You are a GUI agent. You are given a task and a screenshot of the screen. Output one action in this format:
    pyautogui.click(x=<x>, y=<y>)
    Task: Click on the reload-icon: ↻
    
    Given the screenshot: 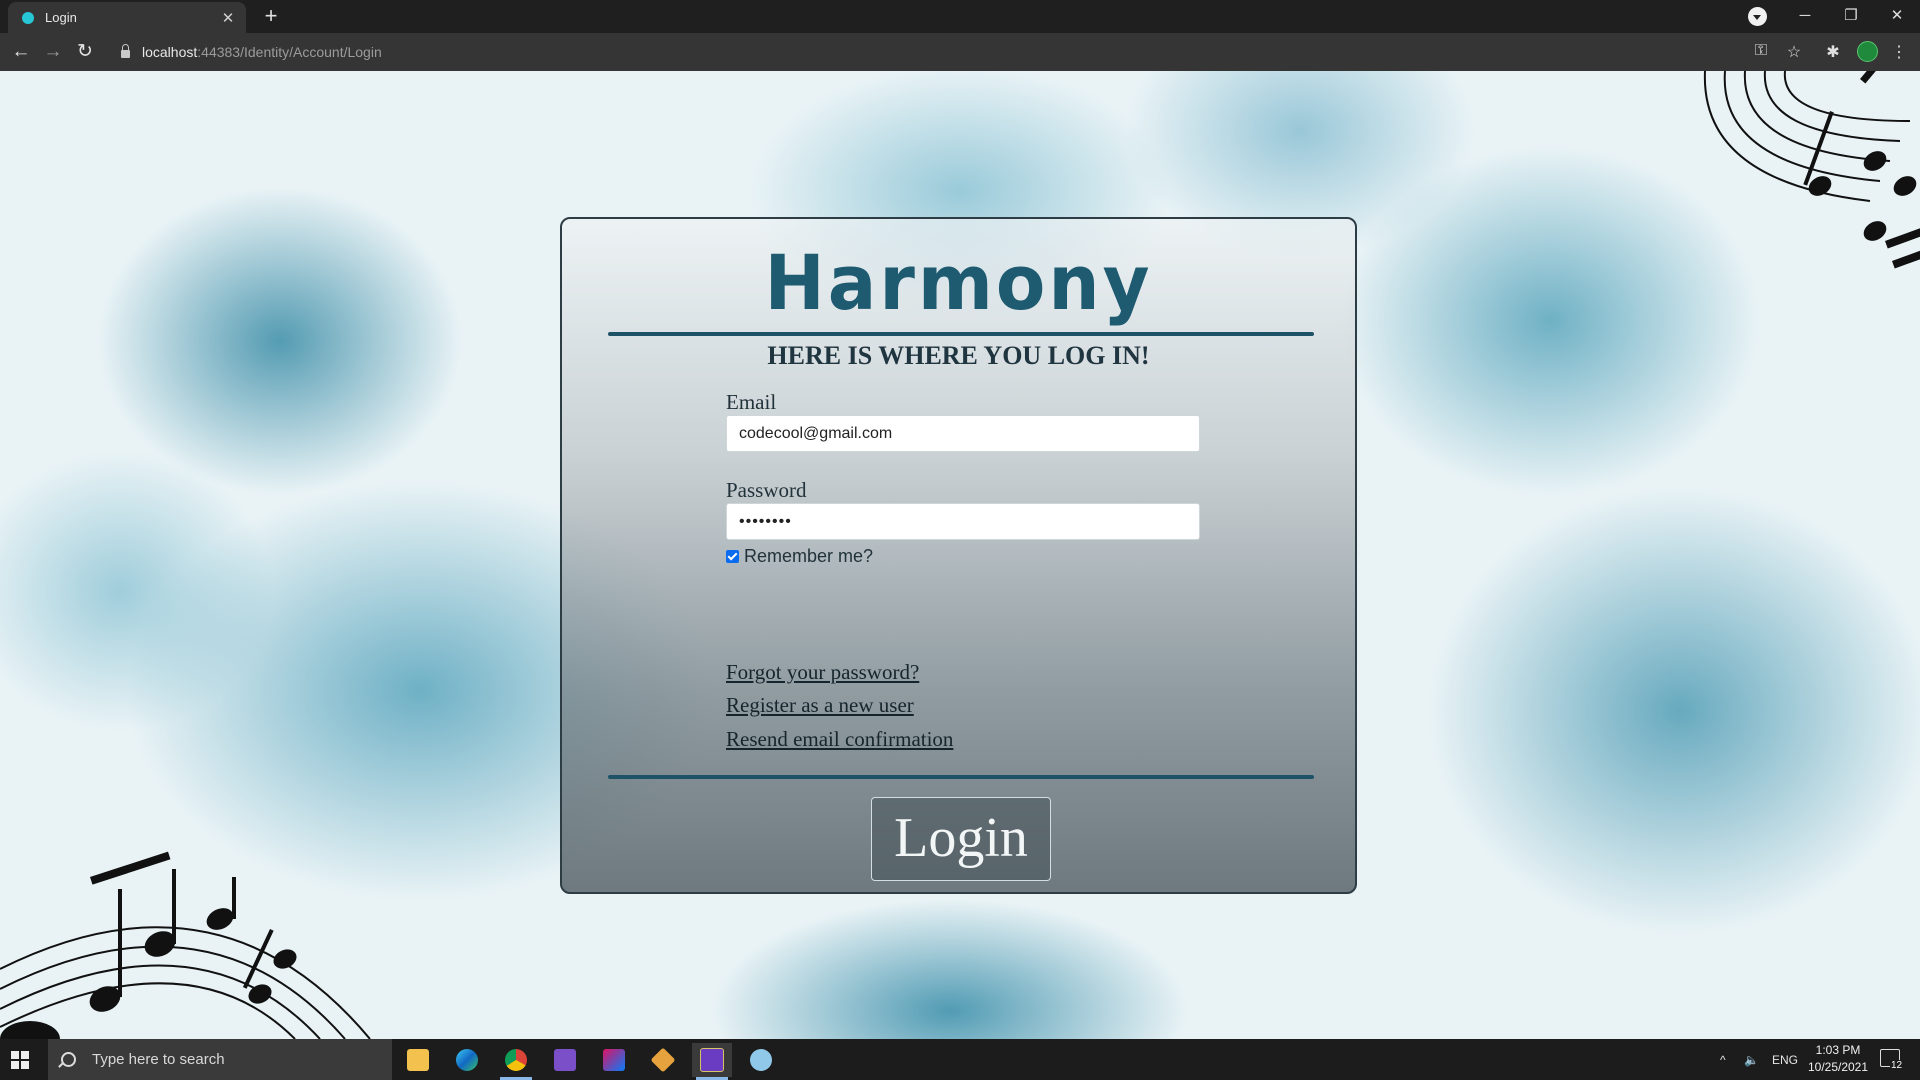 What is the action you would take?
    pyautogui.click(x=85, y=52)
    